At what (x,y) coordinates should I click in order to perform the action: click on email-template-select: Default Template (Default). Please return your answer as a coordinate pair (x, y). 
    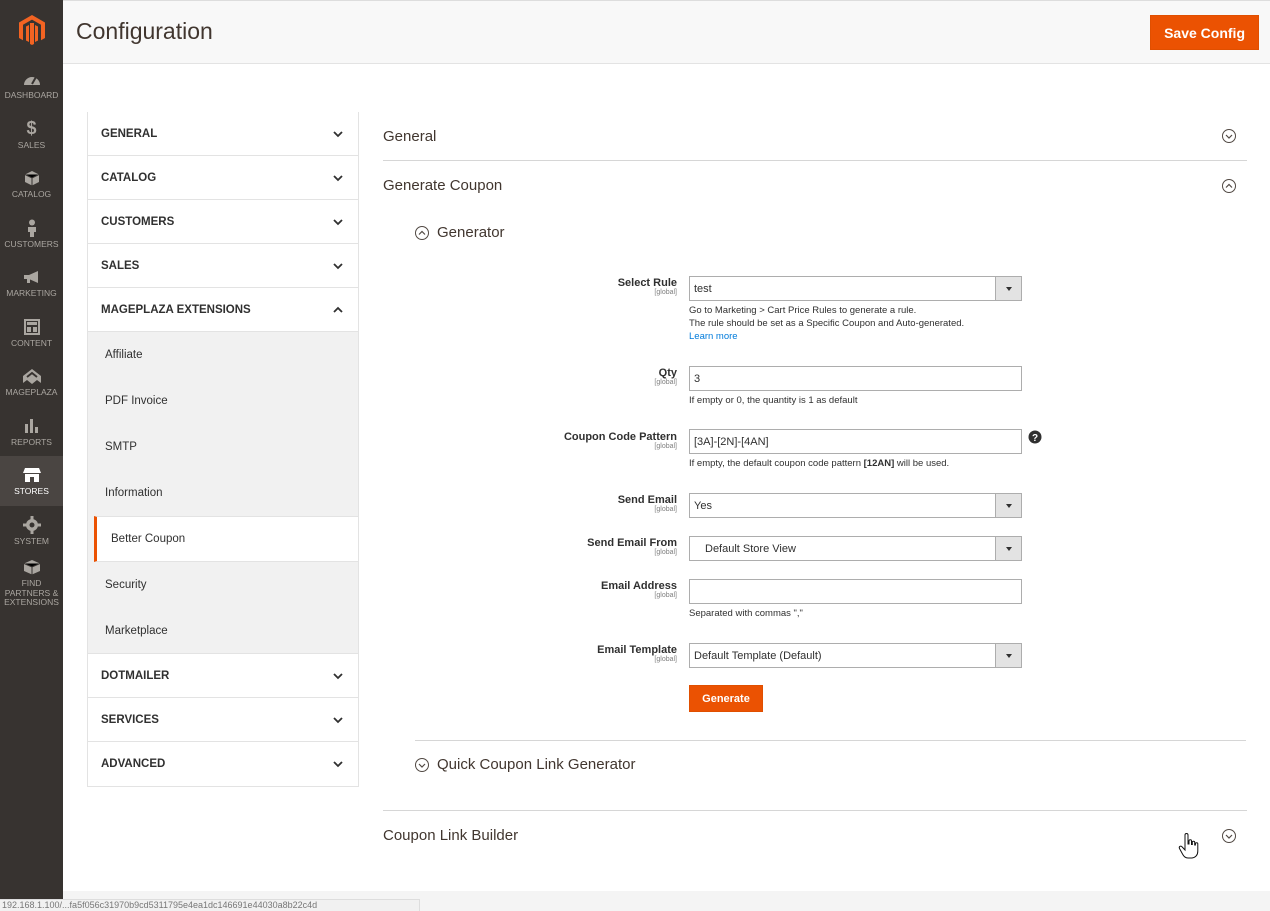
    Looking at the image, I should click on (855, 655).